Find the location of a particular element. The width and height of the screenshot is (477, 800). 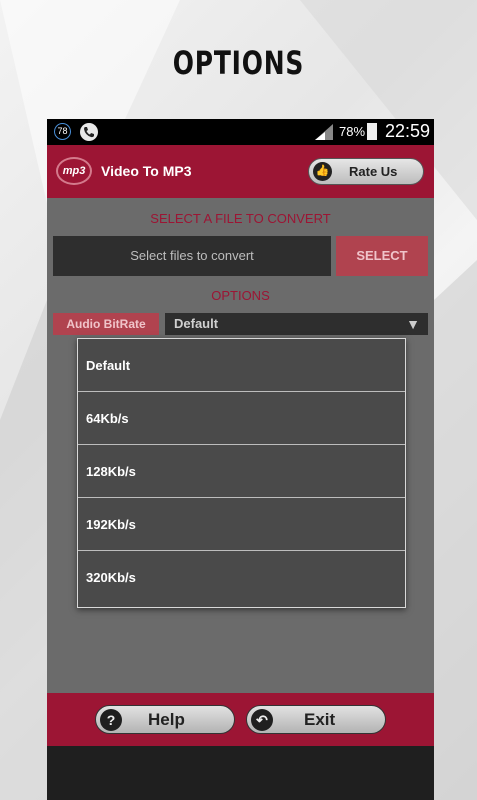

battery-icon is located at coordinates (372, 131).